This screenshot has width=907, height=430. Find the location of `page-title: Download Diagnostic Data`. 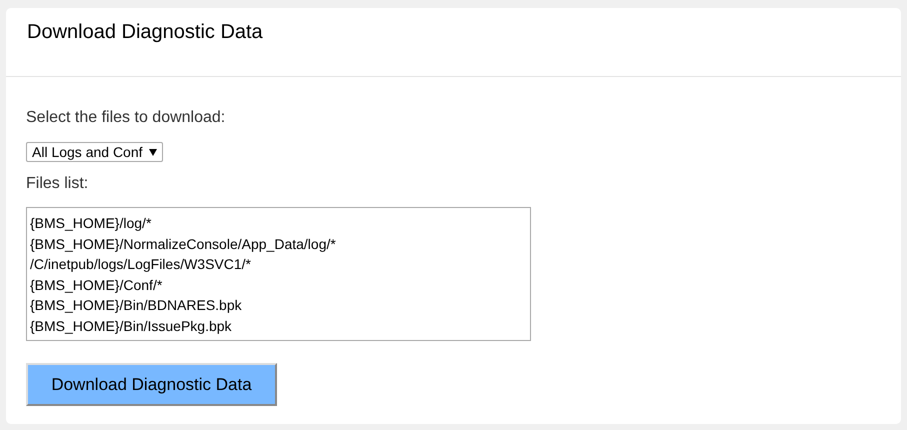

page-title: Download Diagnostic Data is located at coordinates (145, 32).